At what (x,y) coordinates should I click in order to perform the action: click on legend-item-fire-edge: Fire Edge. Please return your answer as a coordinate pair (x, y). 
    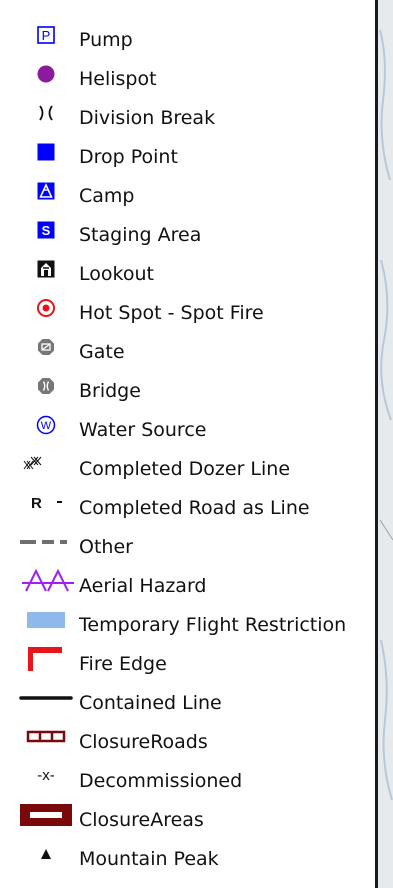
    Looking at the image, I should click on (187, 665).